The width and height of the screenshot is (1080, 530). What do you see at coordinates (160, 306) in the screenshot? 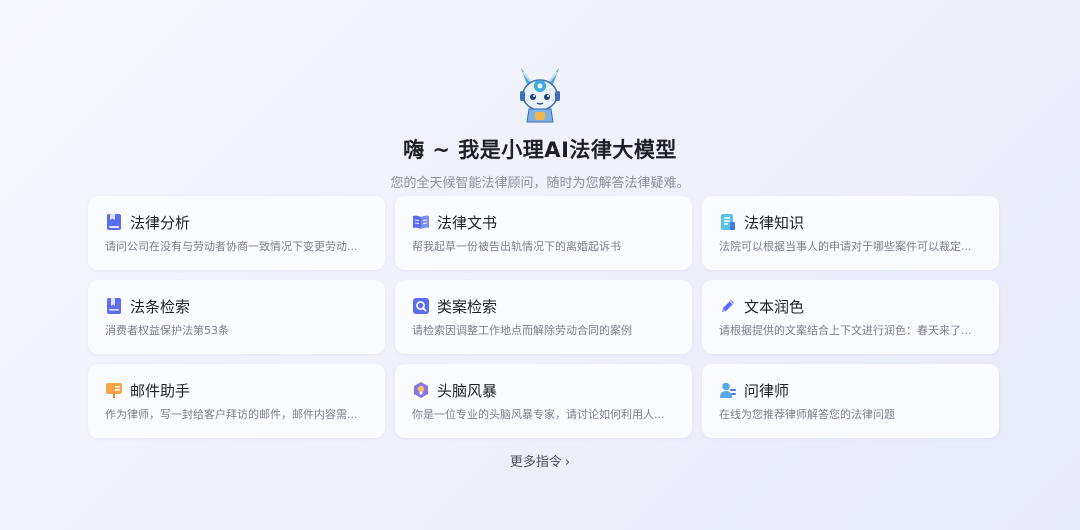
I see `card-title: 法条检索` at bounding box center [160, 306].